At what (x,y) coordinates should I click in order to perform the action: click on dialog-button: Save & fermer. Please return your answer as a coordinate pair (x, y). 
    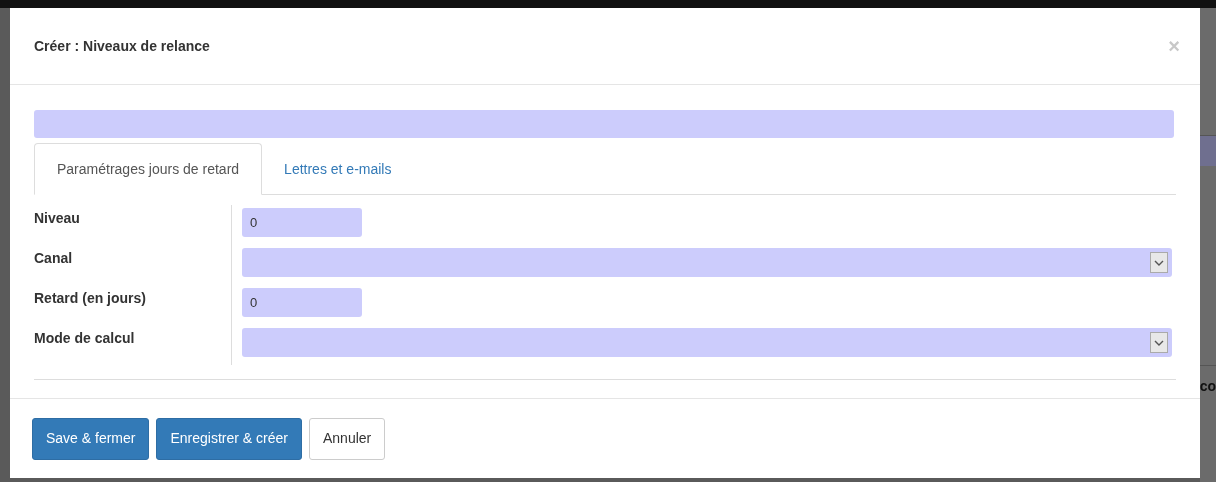
    Looking at the image, I should click on (91, 438).